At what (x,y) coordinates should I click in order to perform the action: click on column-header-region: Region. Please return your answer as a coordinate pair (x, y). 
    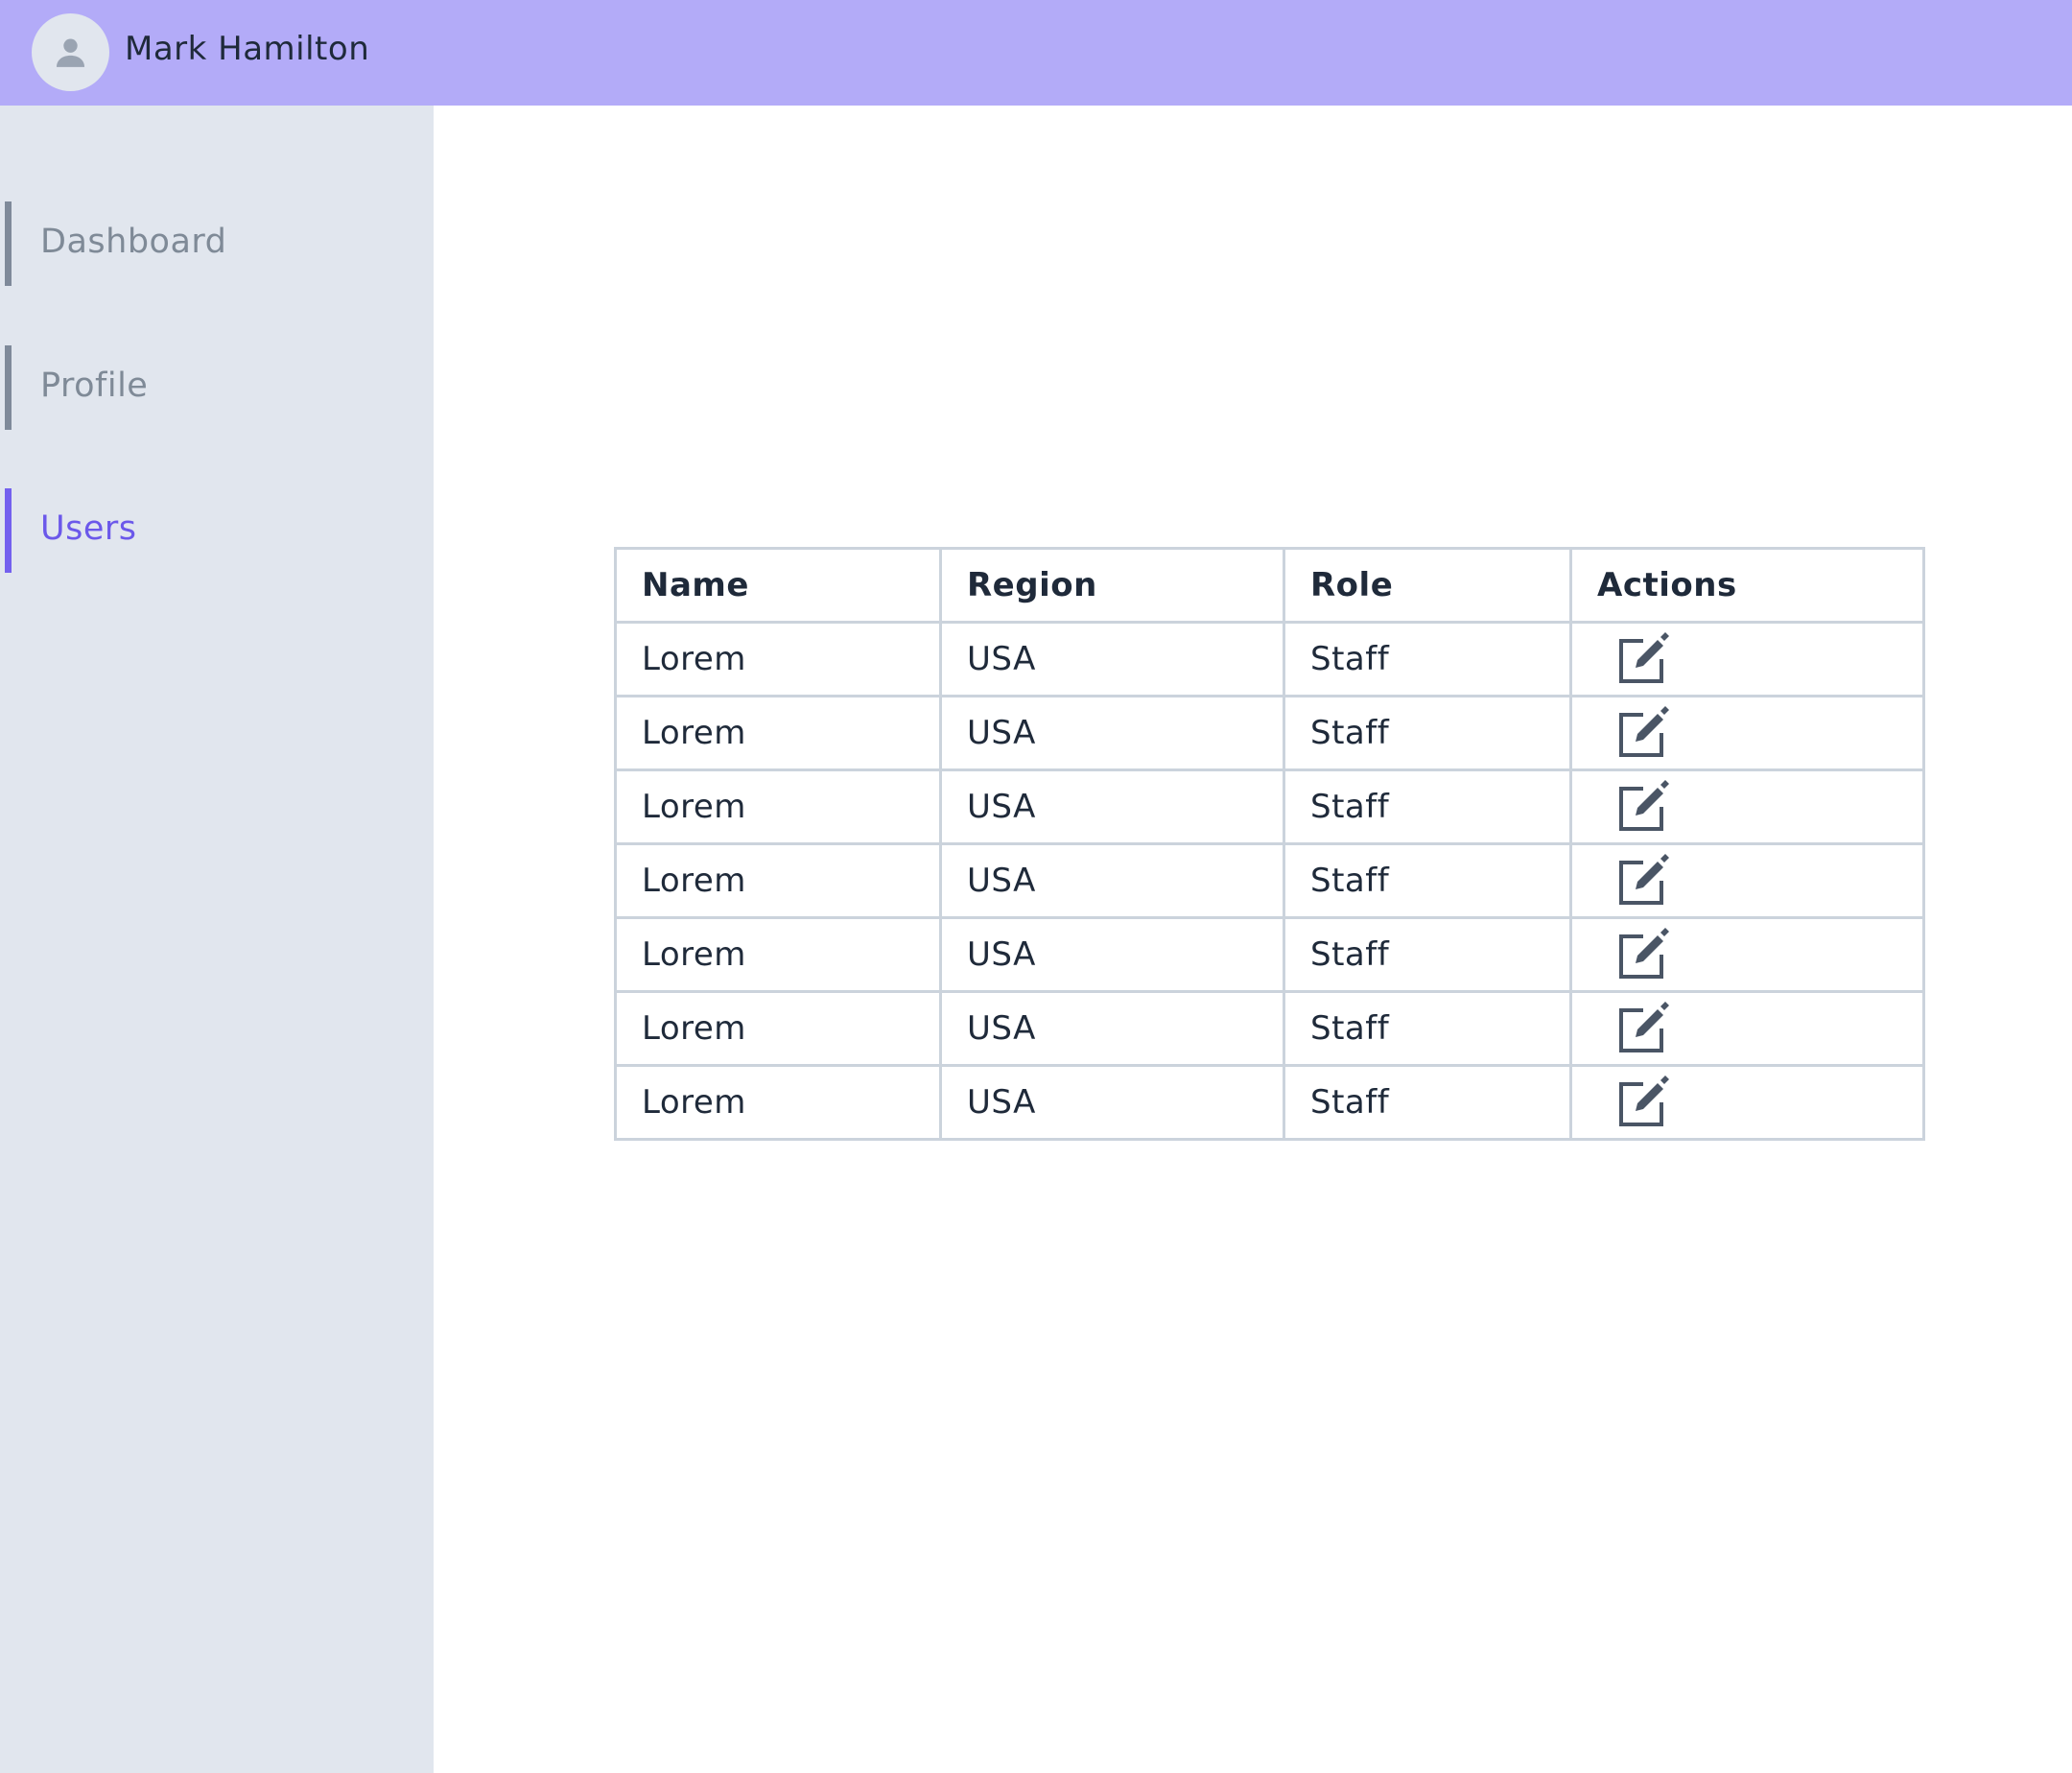
    Looking at the image, I should click on (1112, 585).